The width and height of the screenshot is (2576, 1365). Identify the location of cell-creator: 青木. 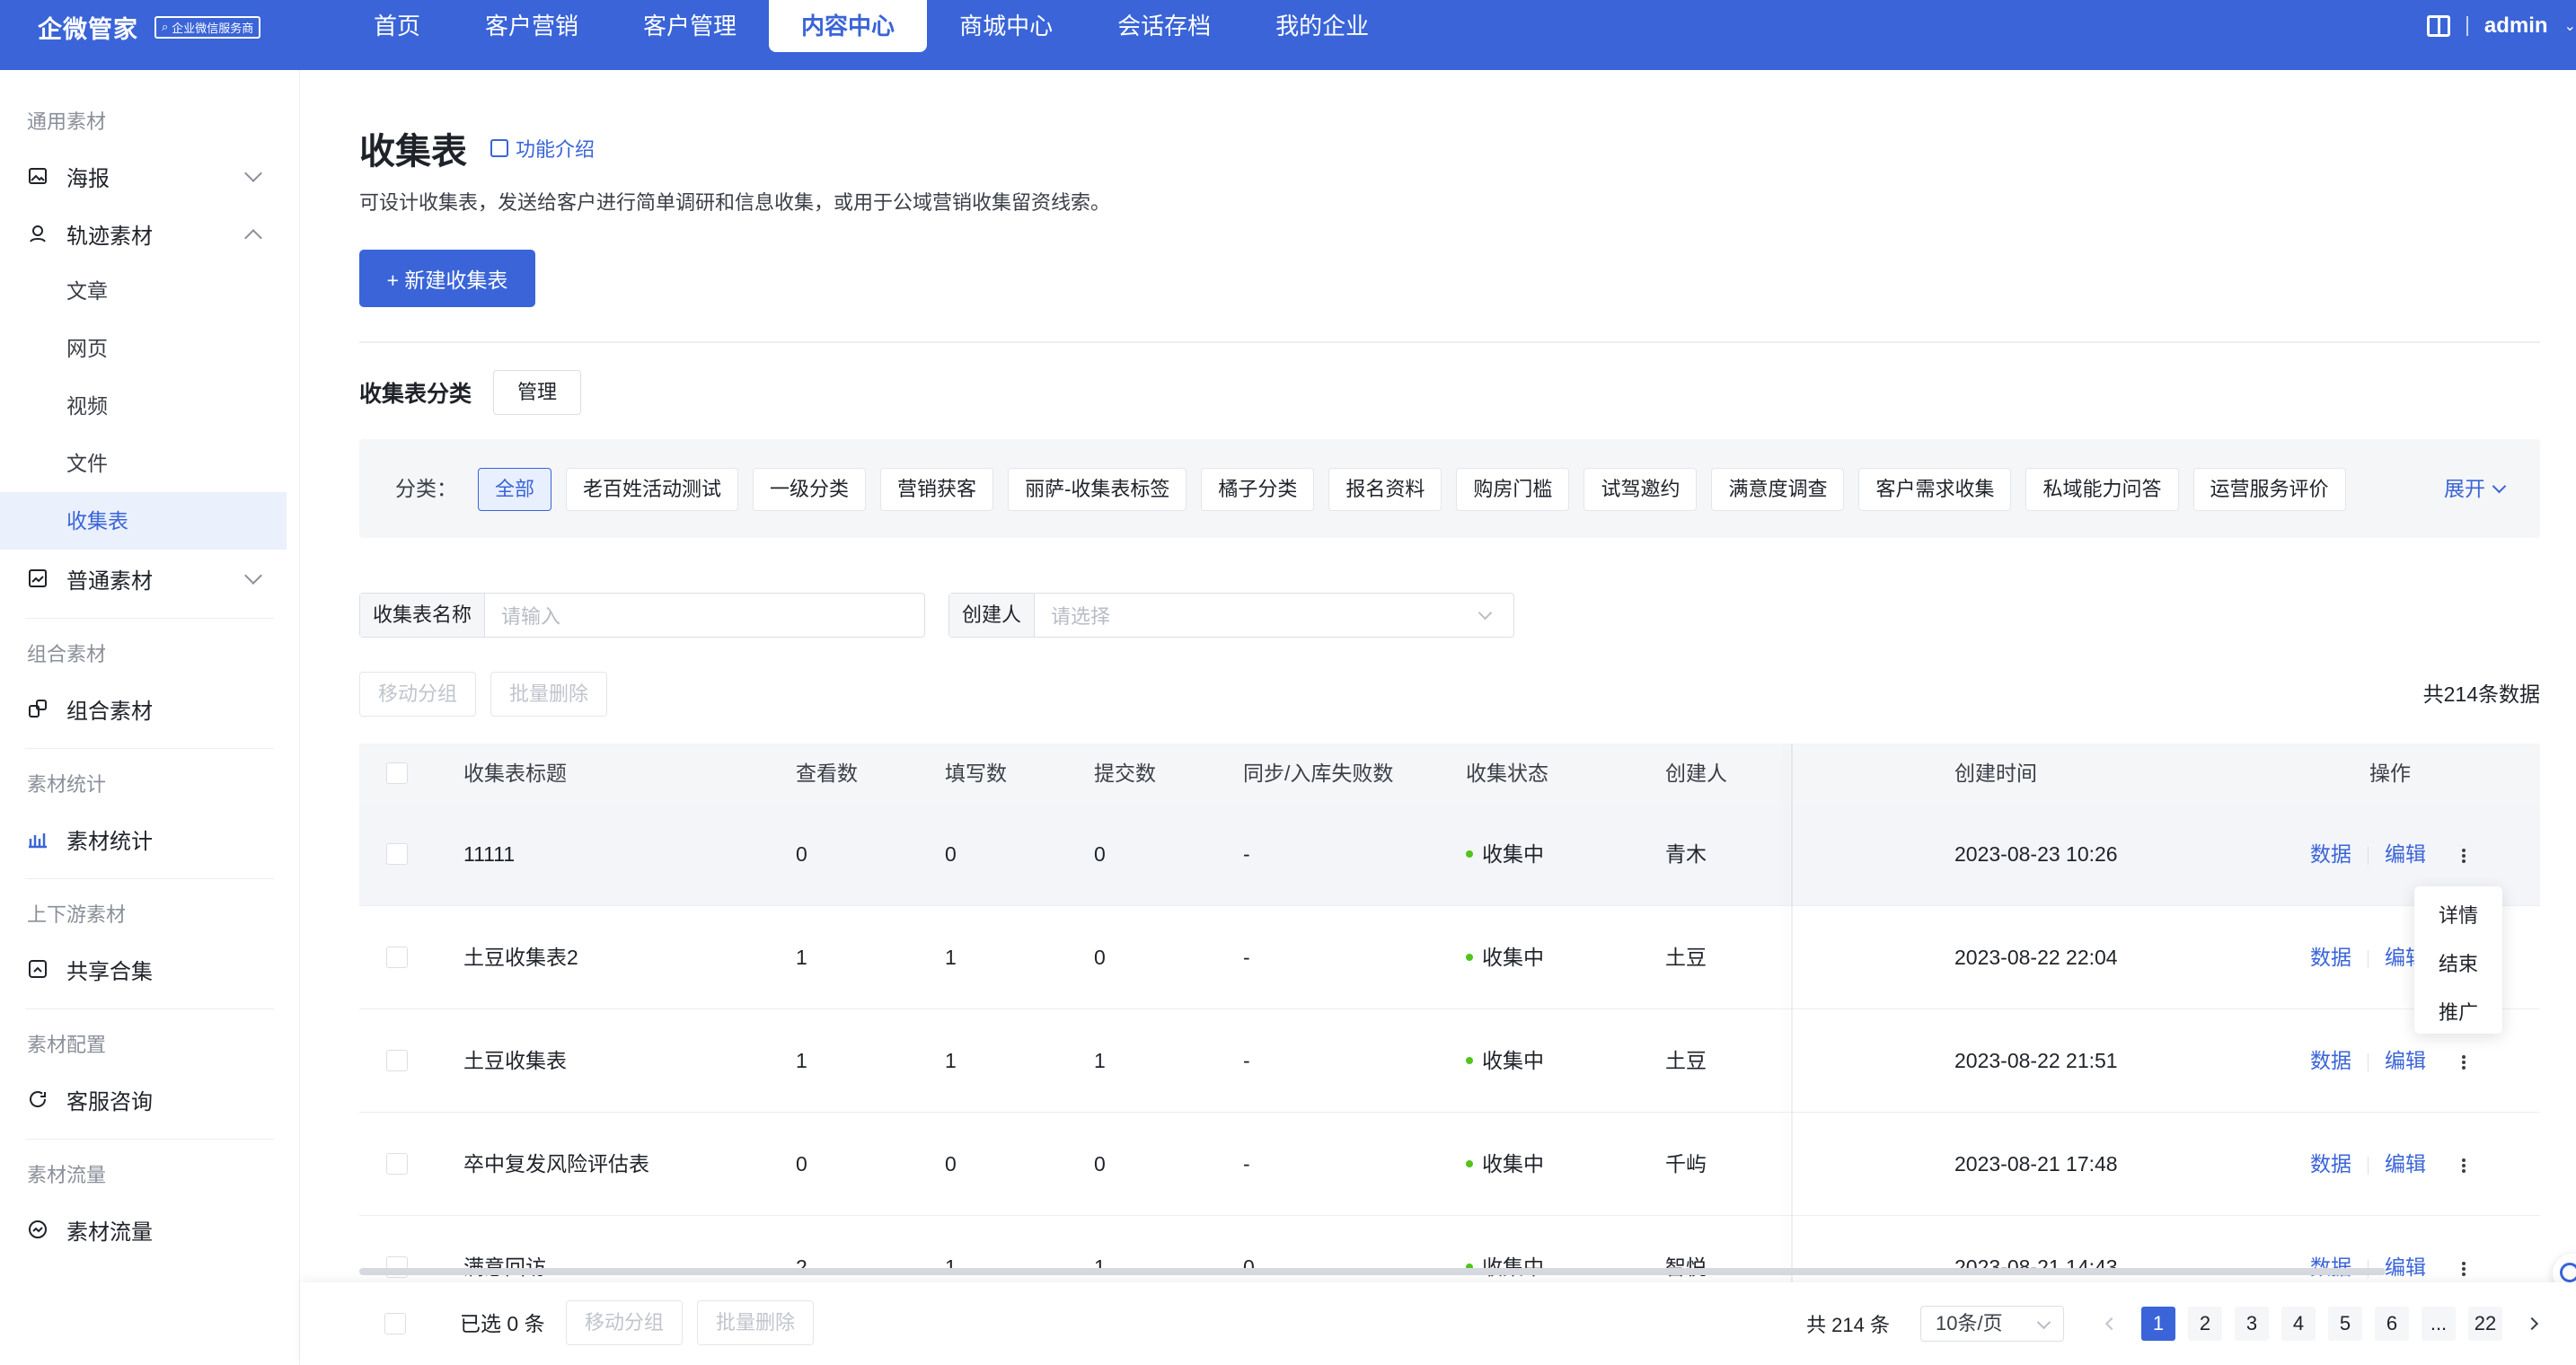
(1686, 854).